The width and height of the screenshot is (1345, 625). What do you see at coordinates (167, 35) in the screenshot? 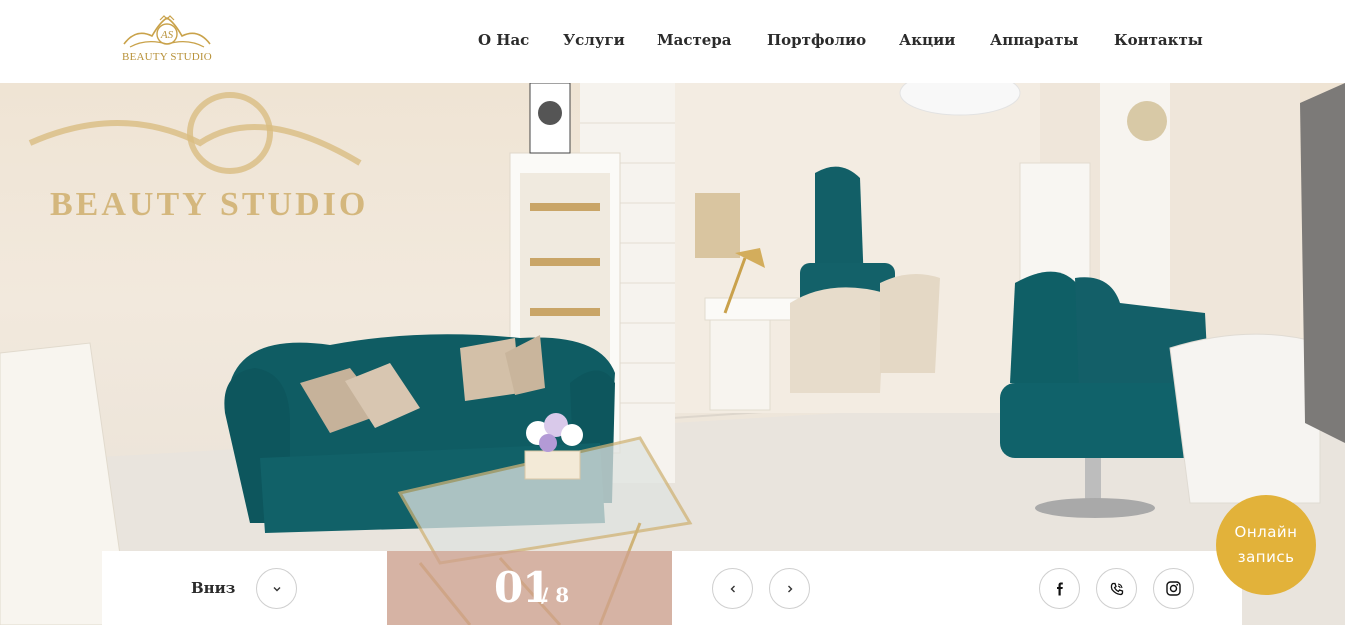
I see `svg-text: AS` at bounding box center [167, 35].